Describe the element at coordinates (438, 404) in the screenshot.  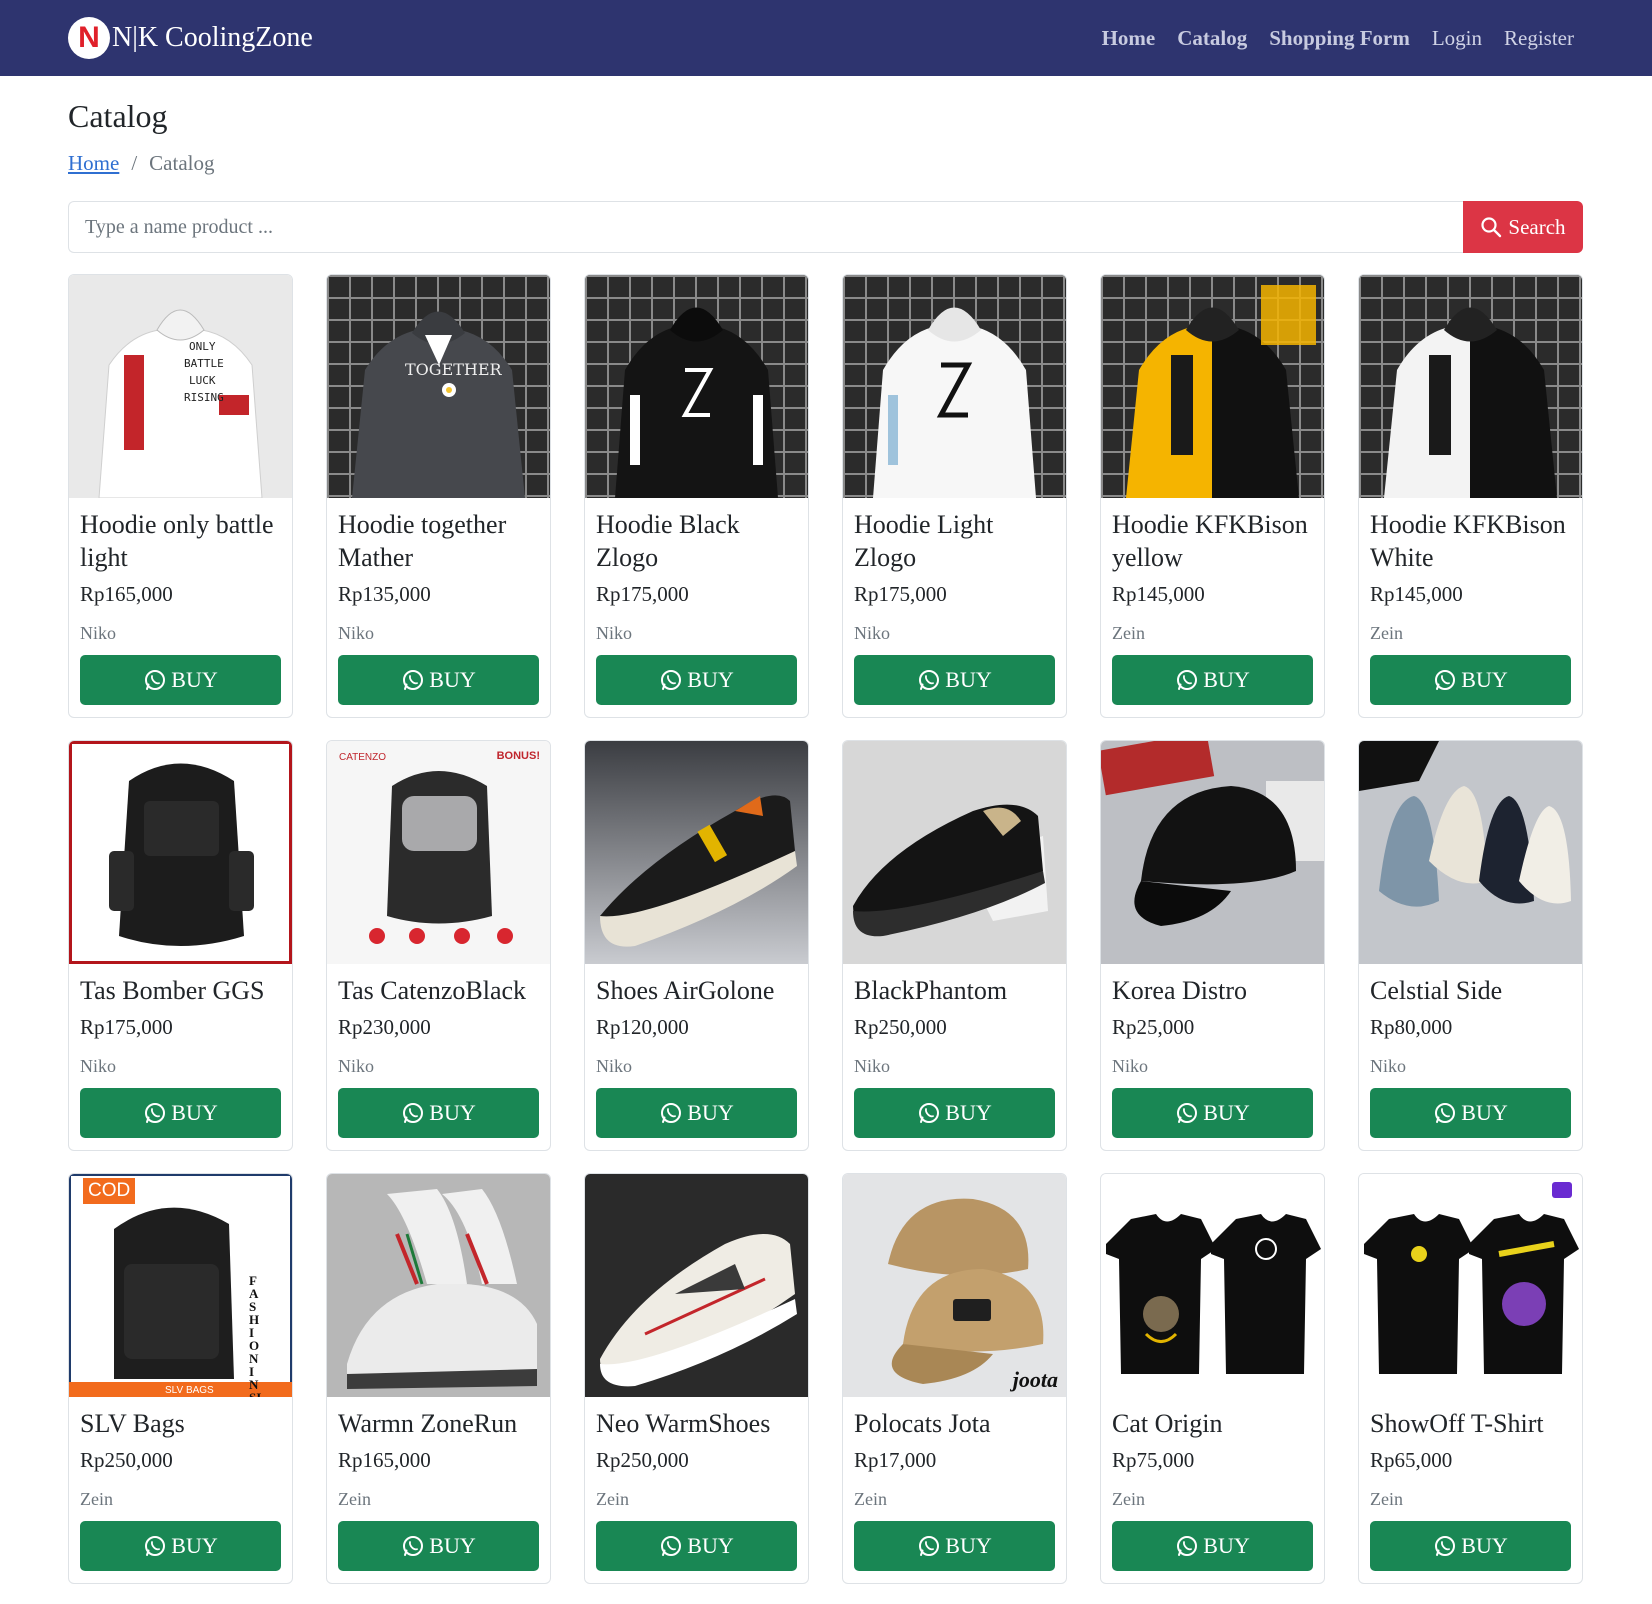
I see `grey-hoodie-image: TOGETHER` at that location.